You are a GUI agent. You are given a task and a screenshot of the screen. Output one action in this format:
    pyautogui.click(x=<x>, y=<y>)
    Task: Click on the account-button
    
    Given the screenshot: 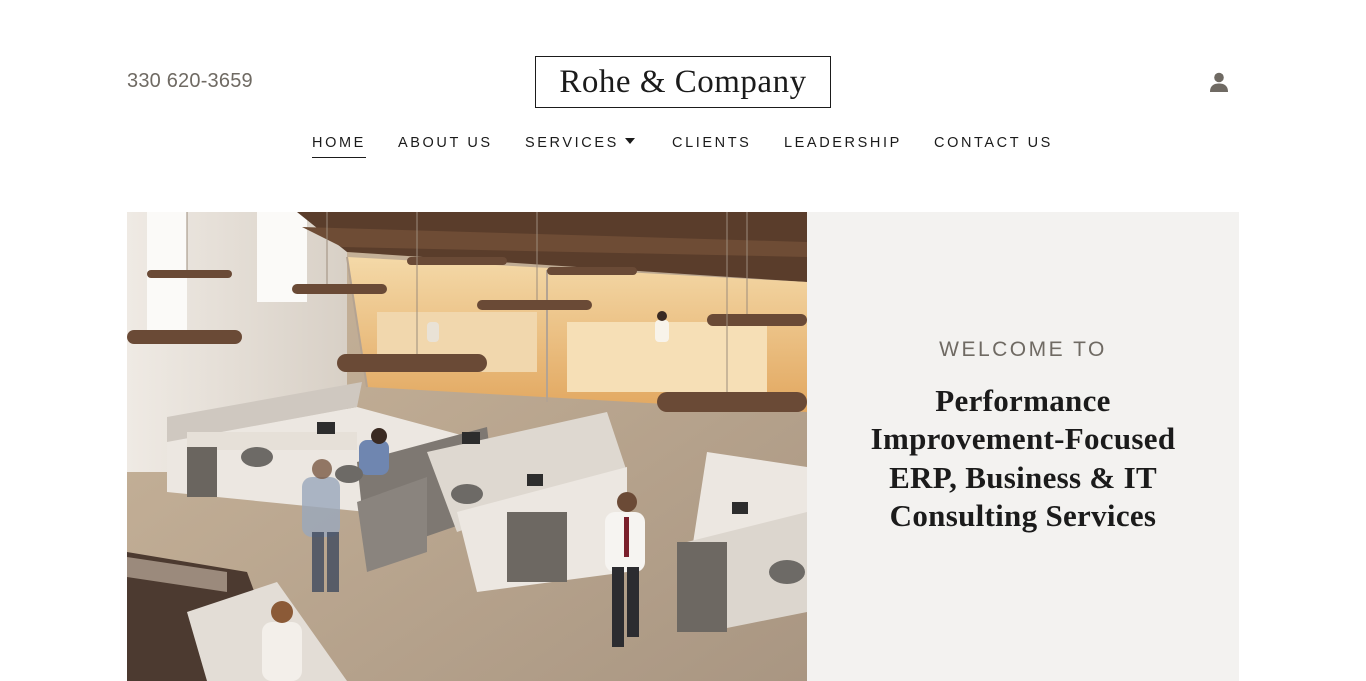 What is the action you would take?
    pyautogui.click(x=1219, y=82)
    